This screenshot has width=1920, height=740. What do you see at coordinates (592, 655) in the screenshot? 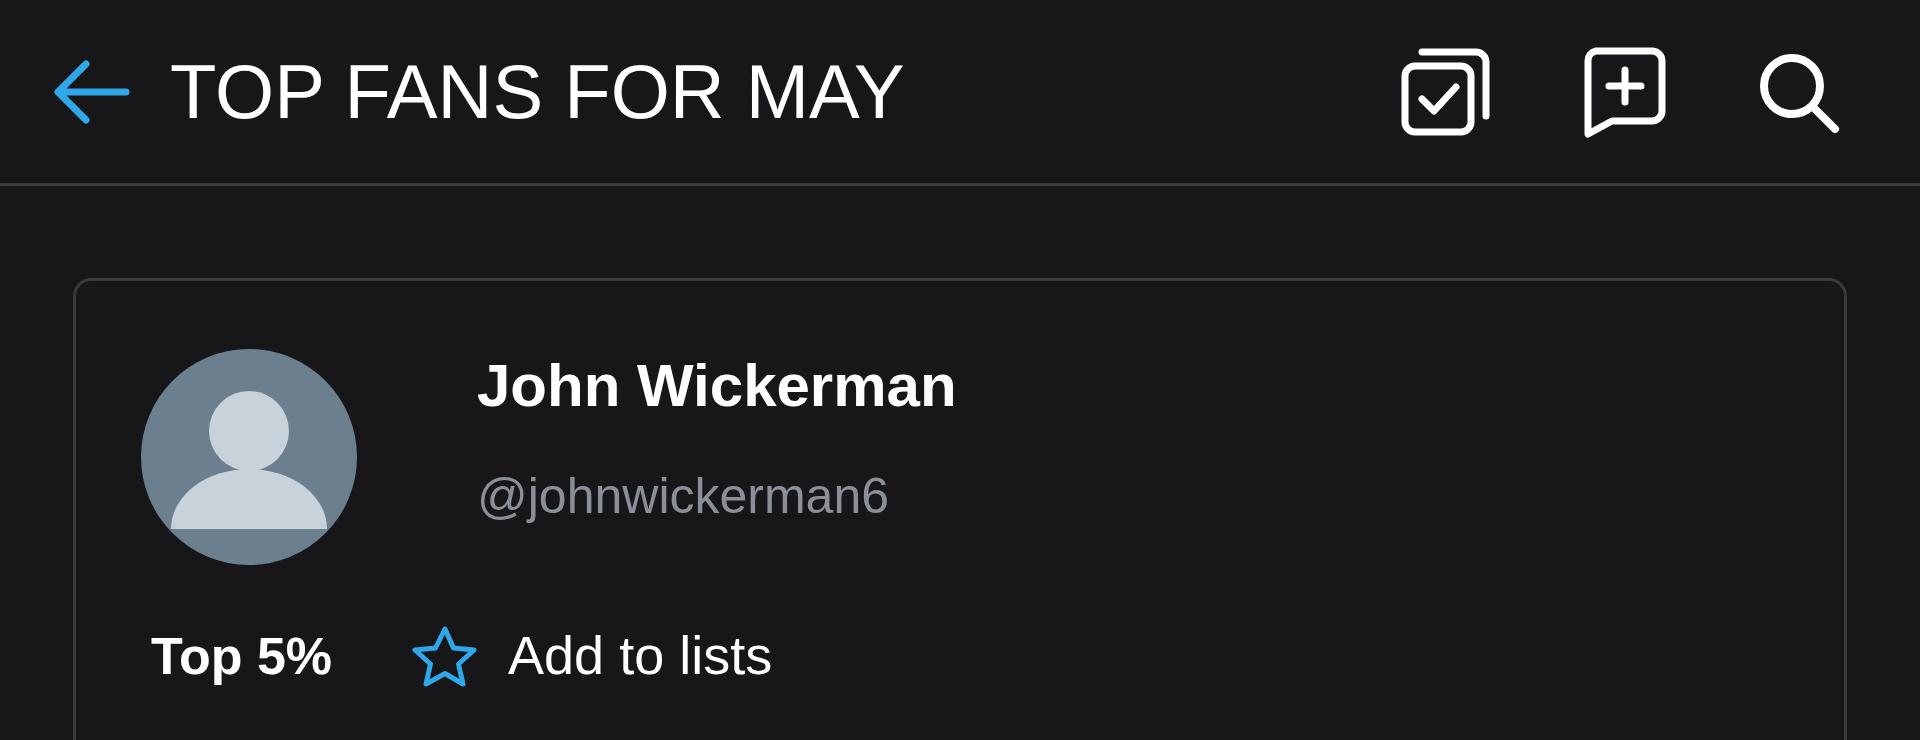
I see `add-to-lists-button: Add to lists` at bounding box center [592, 655].